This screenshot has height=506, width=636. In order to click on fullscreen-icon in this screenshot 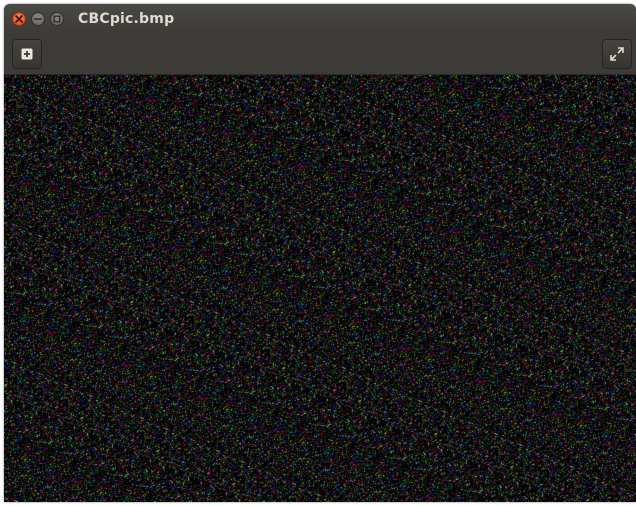, I will do `click(617, 54)`.